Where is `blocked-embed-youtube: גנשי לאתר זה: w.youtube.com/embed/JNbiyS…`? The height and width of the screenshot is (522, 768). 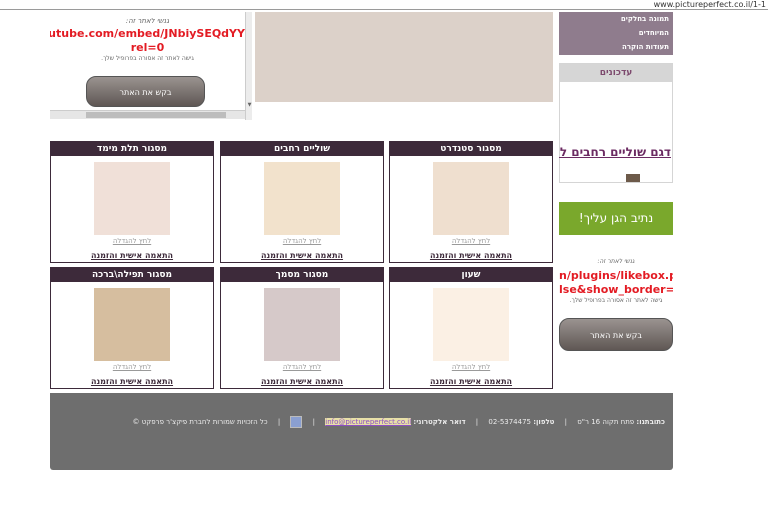 blocked-embed-youtube: גנשי לאתר זה: w.youtube.com/embed/JNbiyS… is located at coordinates (151, 66).